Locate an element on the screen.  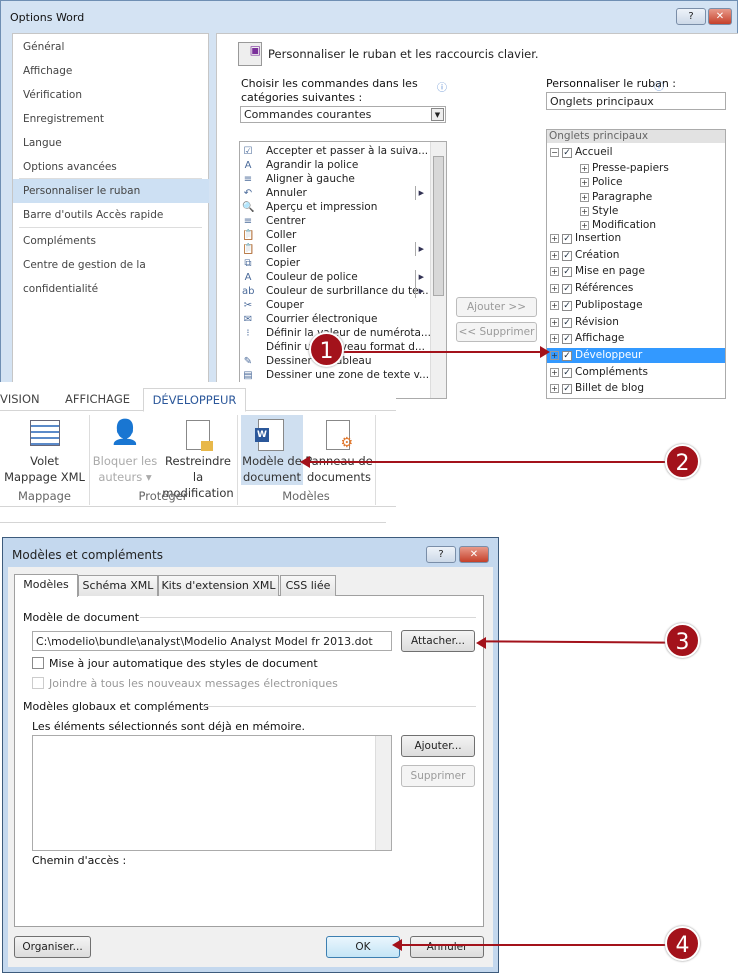
remove-command-button: << Supprimer is located at coordinates (496, 332).